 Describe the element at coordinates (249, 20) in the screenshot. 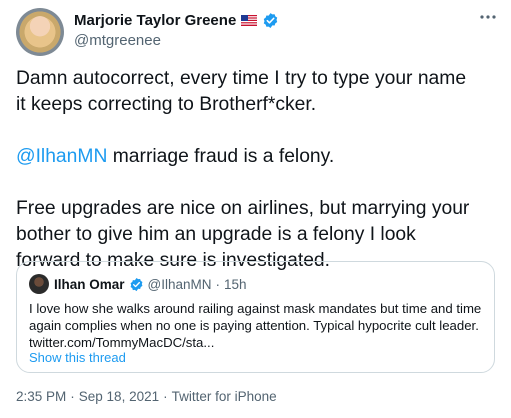

I see `us-flag-icon` at that location.